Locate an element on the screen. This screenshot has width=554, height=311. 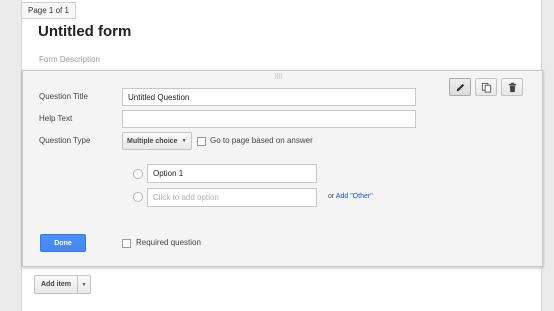
drag-handle-icon: ⠿⠿ is located at coordinates (278, 77).